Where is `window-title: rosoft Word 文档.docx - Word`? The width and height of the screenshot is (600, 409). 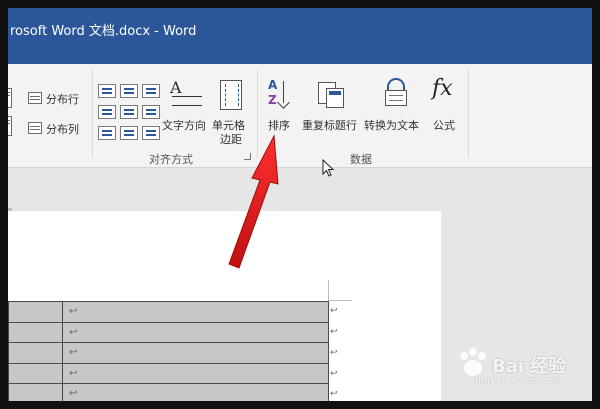
window-title: rosoft Word 文档.docx - Word is located at coordinates (103, 31).